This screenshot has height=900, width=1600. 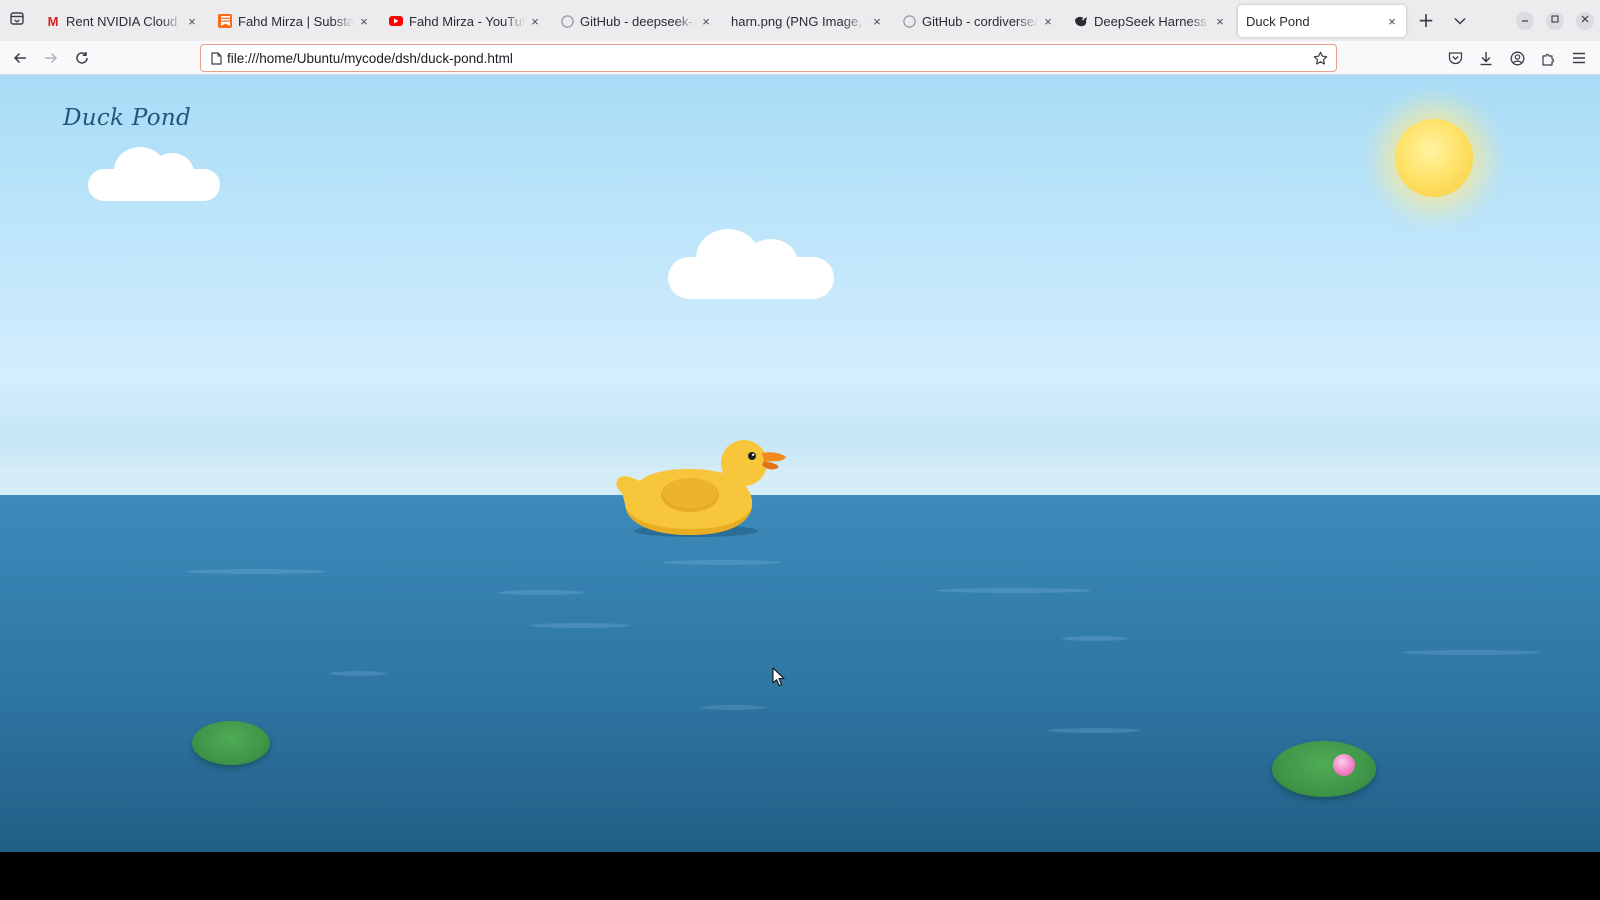 What do you see at coordinates (1434, 158) in the screenshot?
I see `sun` at bounding box center [1434, 158].